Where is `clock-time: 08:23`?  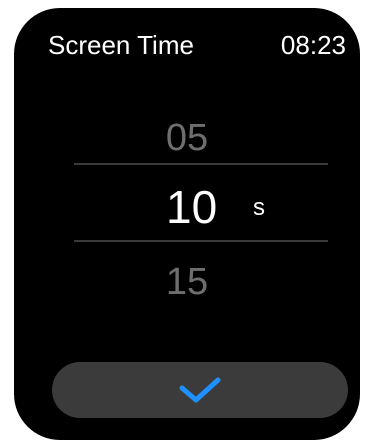 clock-time: 08:23 is located at coordinates (313, 45).